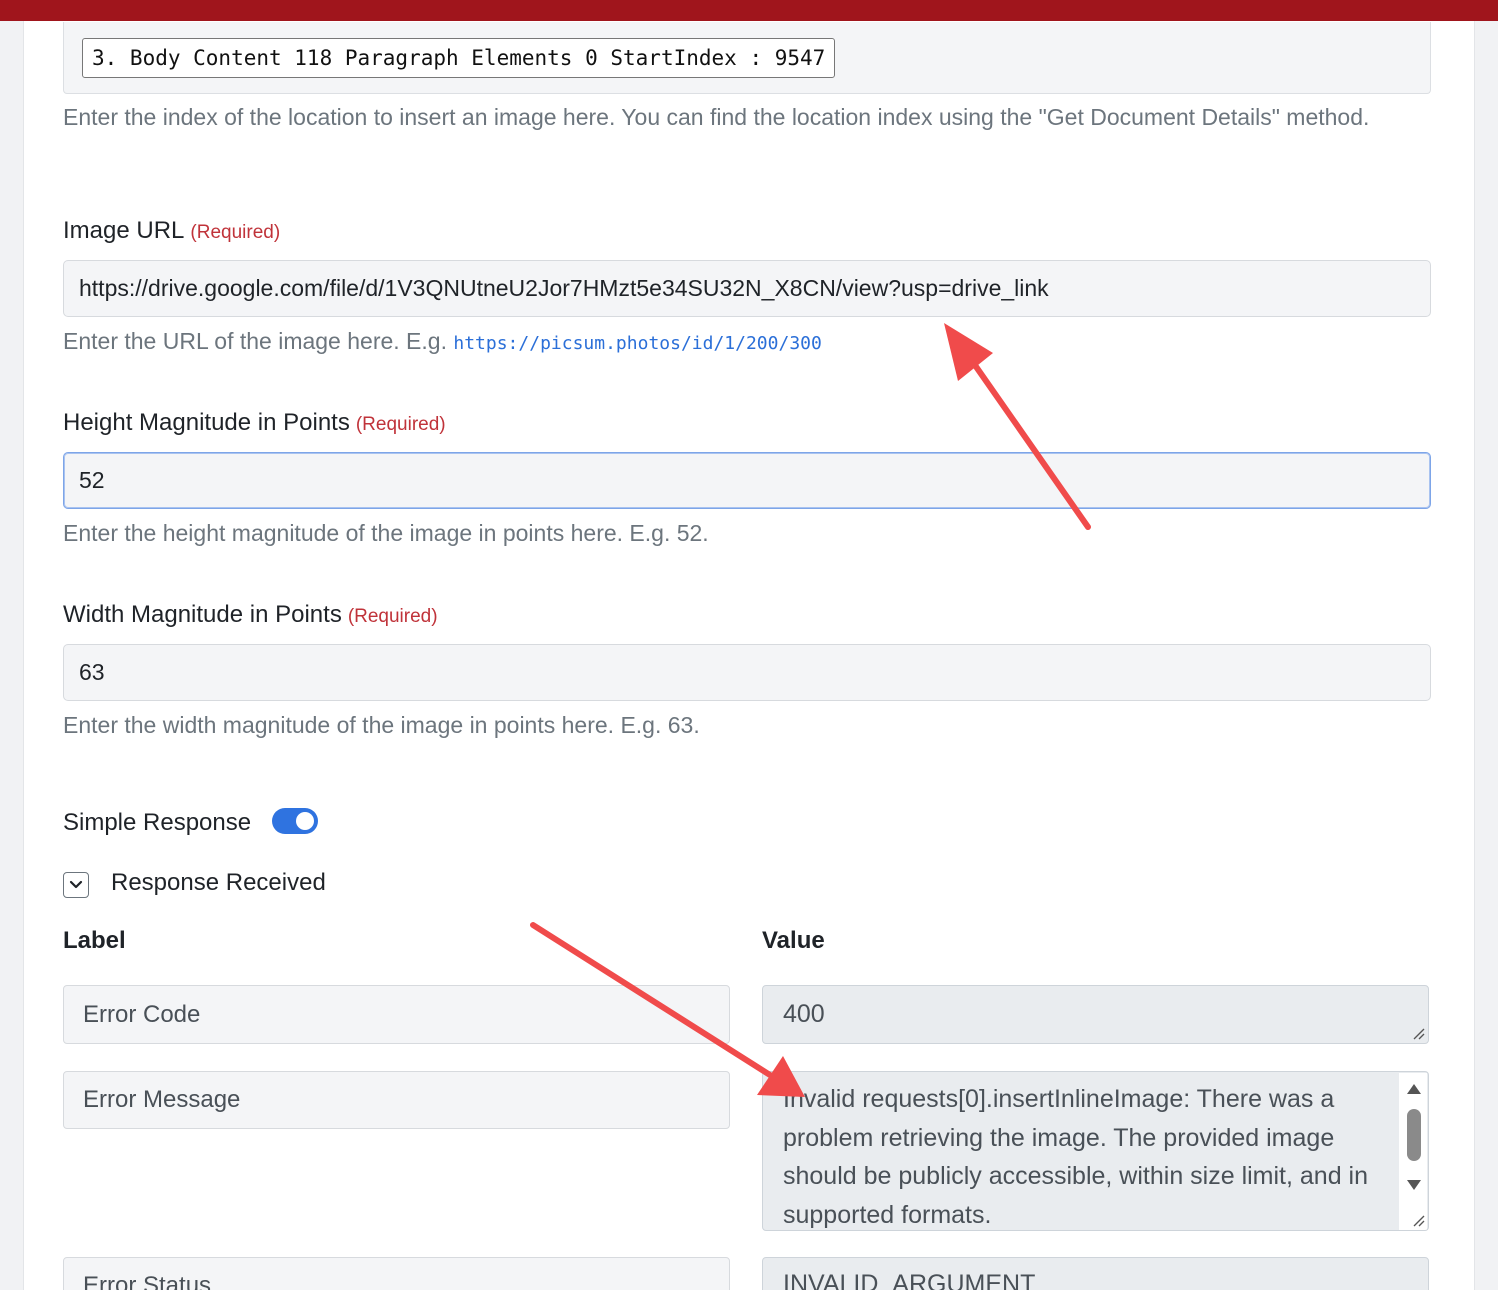 The image size is (1498, 1290). Describe the element at coordinates (94, 940) in the screenshot. I see `label-column-header: Label` at that location.